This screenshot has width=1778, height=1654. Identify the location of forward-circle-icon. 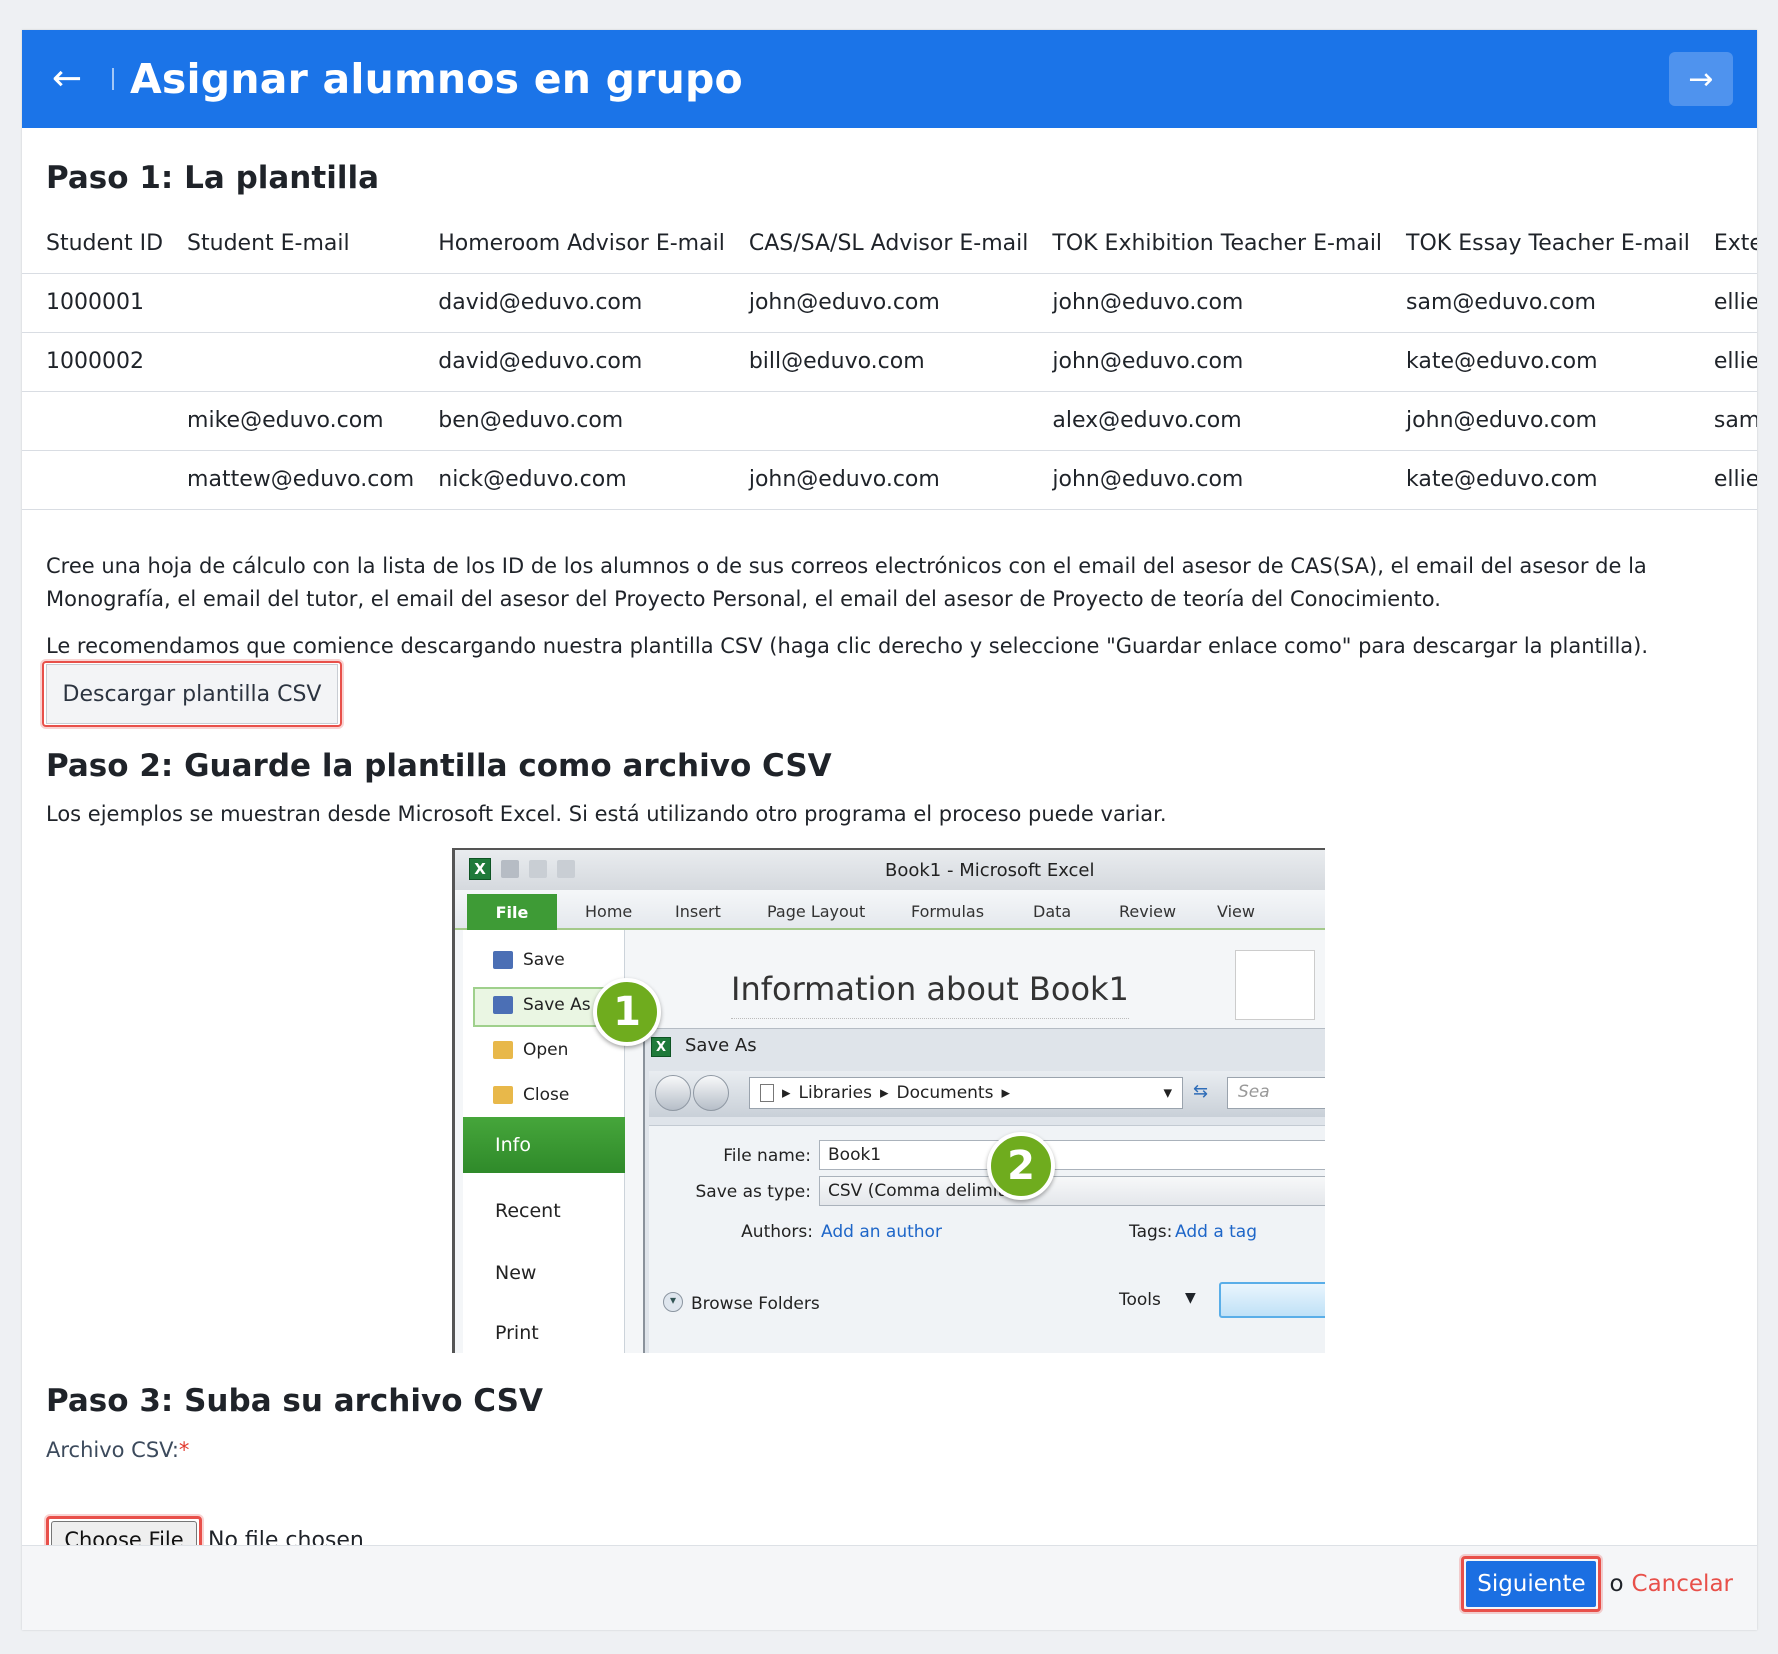
(711, 1093).